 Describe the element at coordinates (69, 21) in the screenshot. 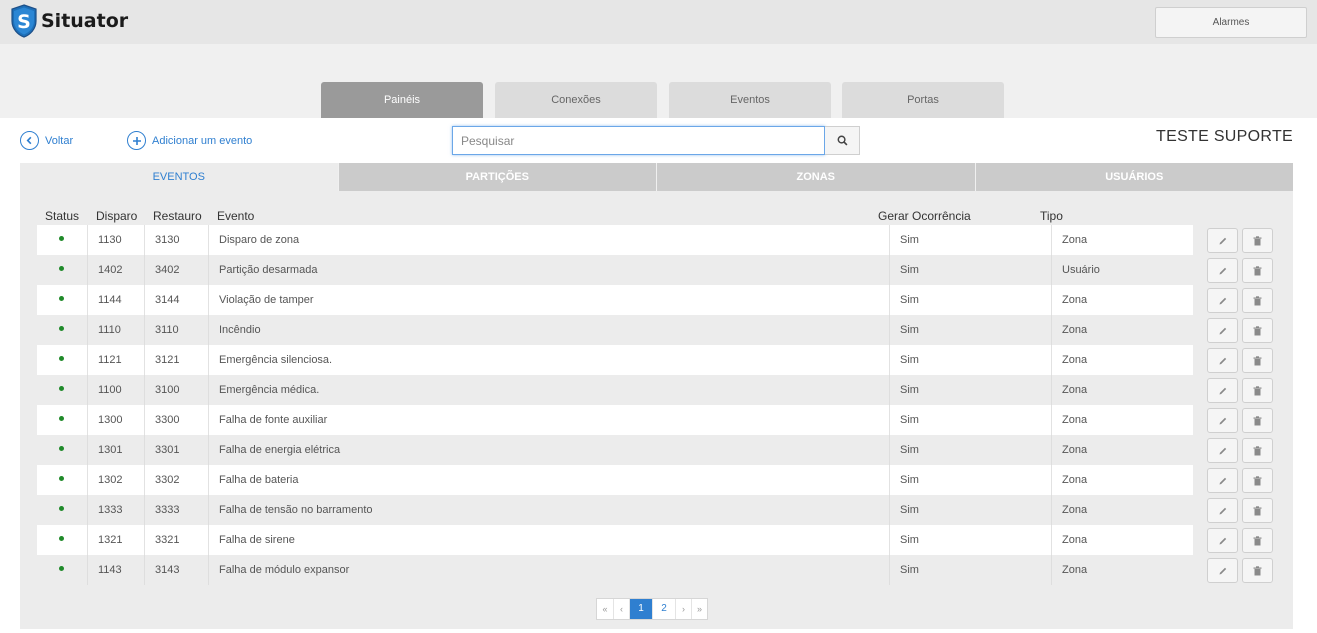

I see `app-logo: S Situator` at that location.